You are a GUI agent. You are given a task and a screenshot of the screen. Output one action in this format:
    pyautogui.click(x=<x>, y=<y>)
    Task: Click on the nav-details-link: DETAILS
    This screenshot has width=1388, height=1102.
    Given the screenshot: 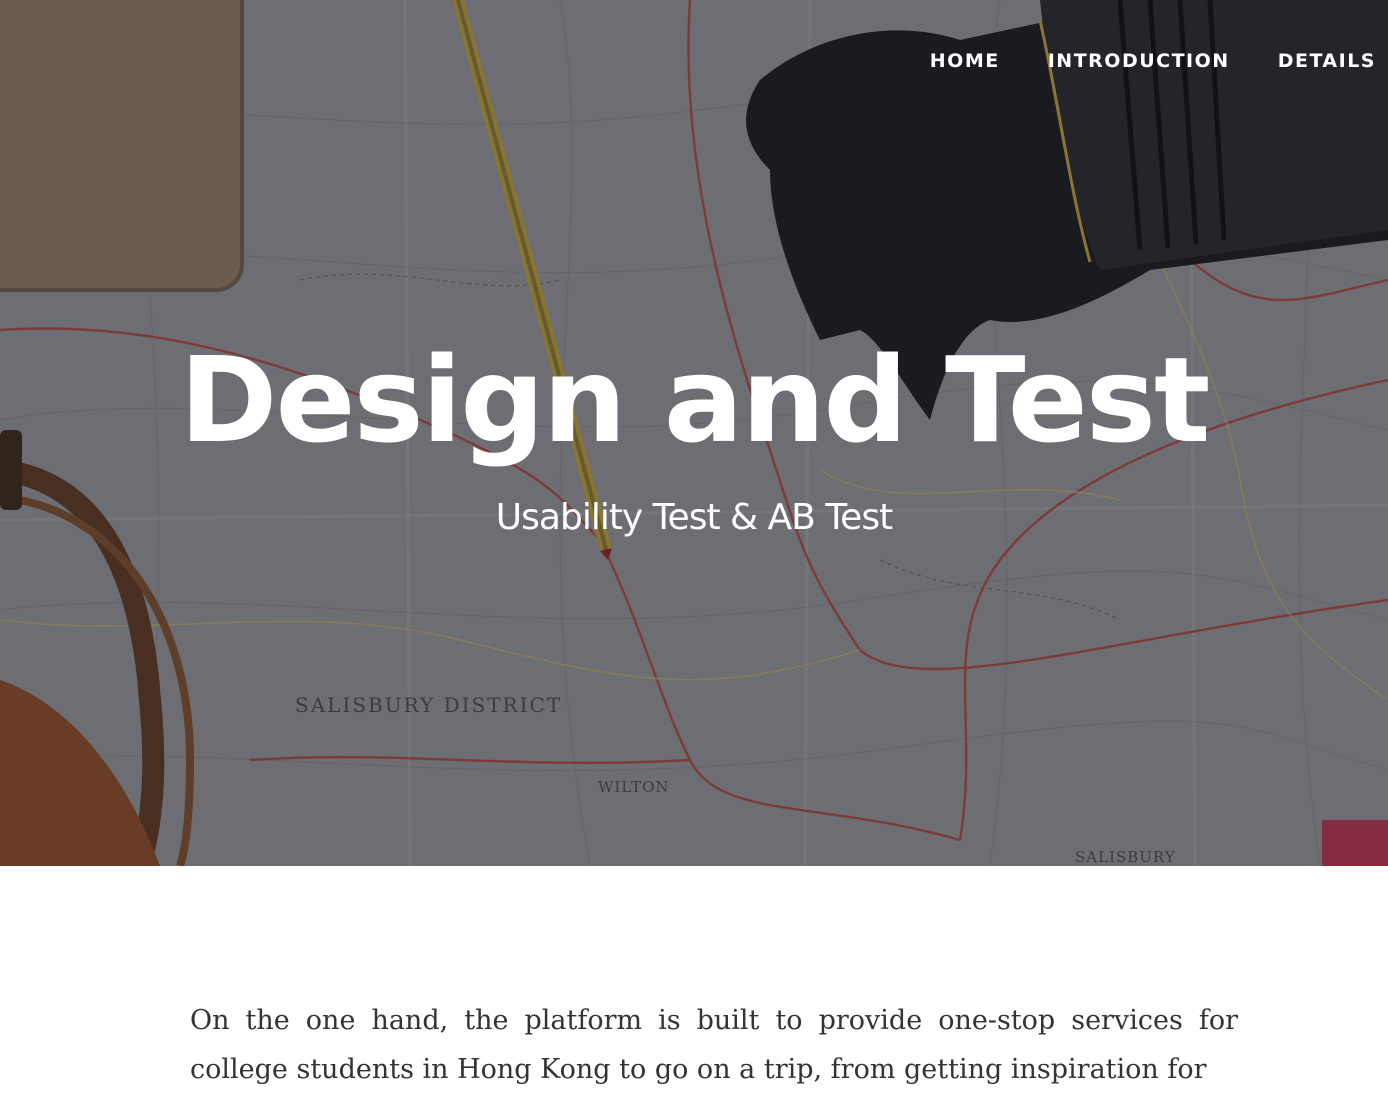 What is the action you would take?
    pyautogui.click(x=1327, y=61)
    